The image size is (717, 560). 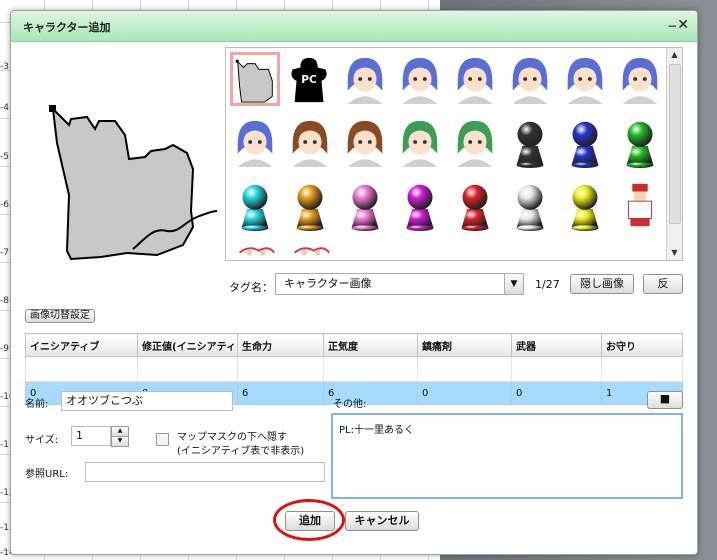 What do you see at coordinates (370, 345) in the screenshot?
I see `counter-header: 正気度` at bounding box center [370, 345].